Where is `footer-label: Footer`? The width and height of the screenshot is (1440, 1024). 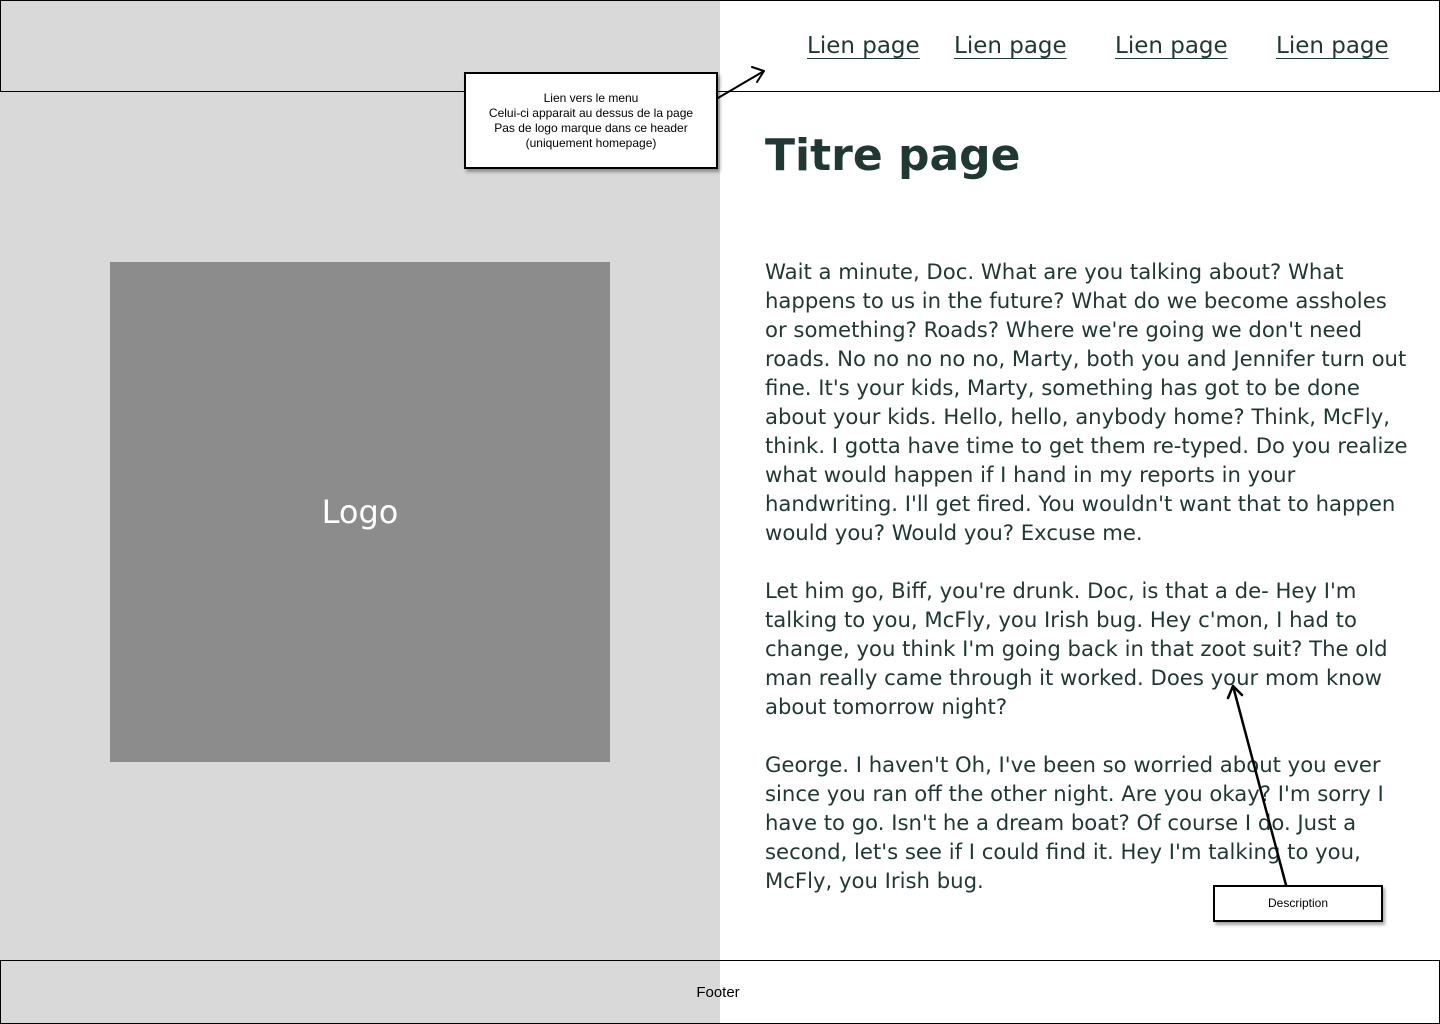 footer-label: Footer is located at coordinates (718, 992).